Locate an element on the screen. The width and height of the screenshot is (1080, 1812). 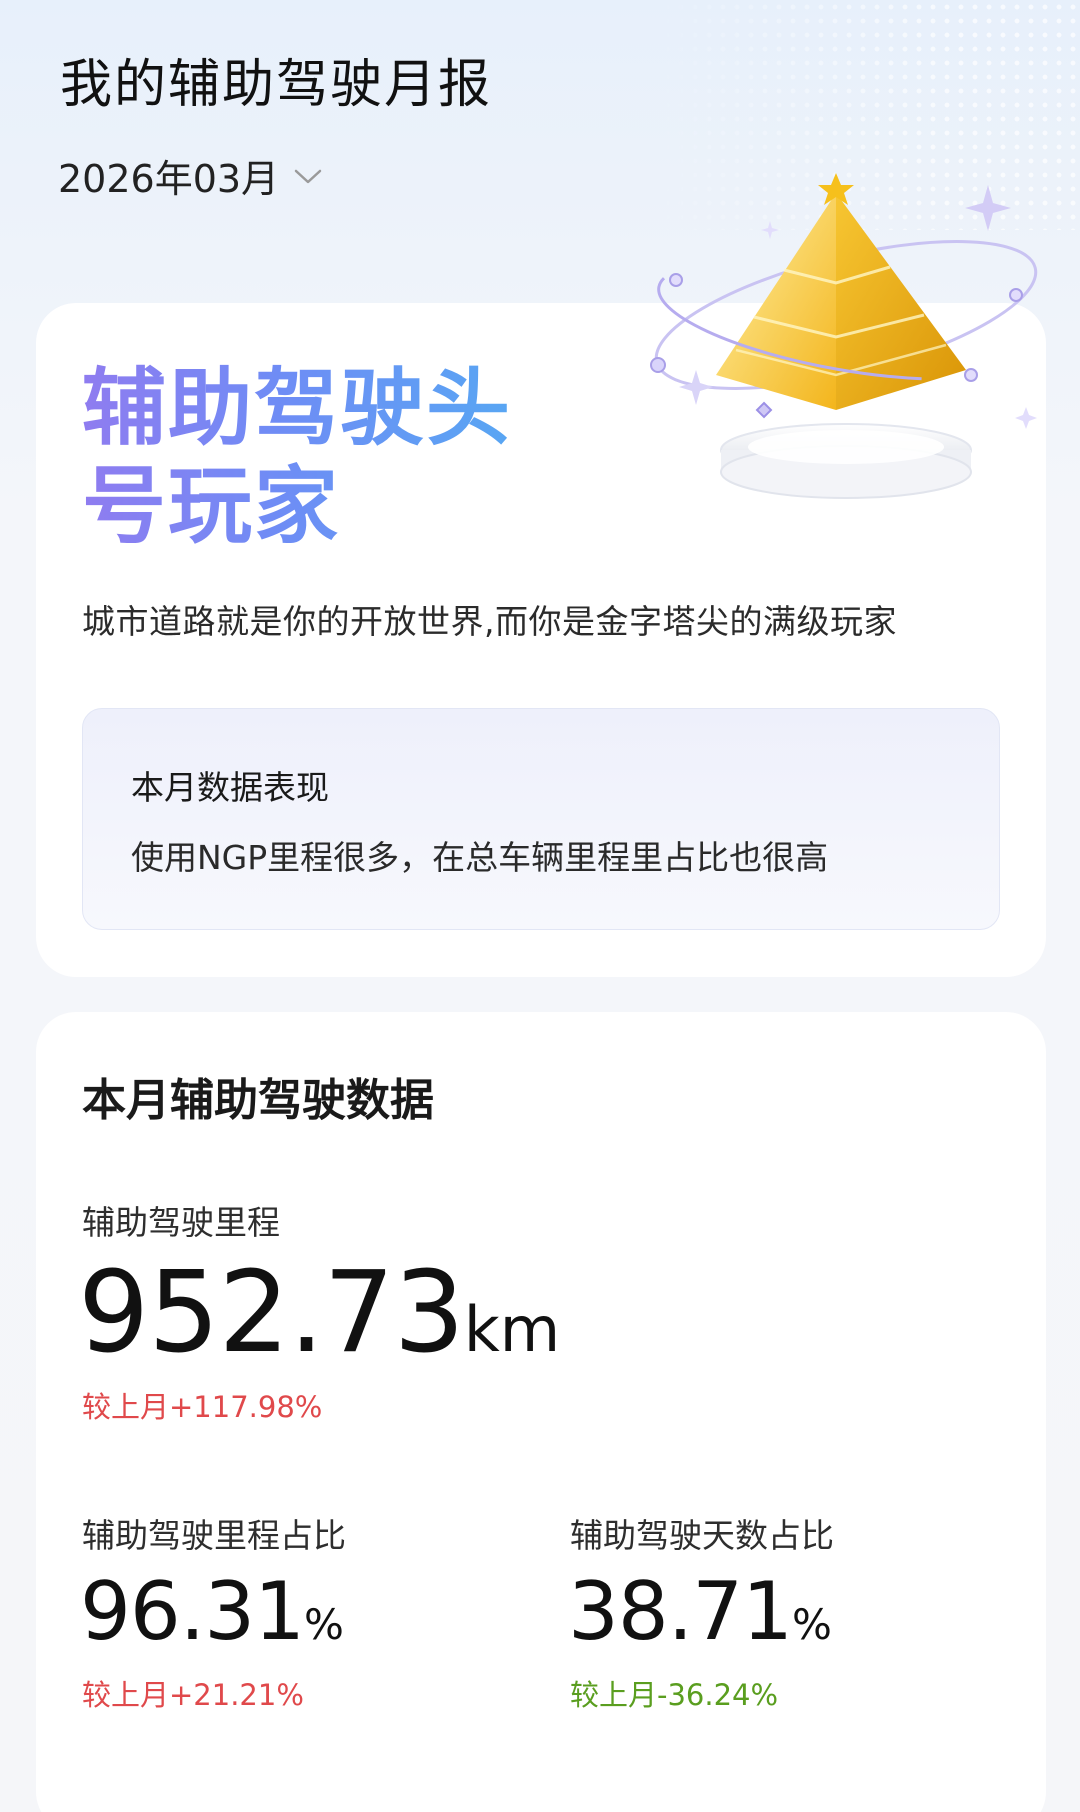
badge-title-line1: 辅助驾驶头 is located at coordinates (297, 408).